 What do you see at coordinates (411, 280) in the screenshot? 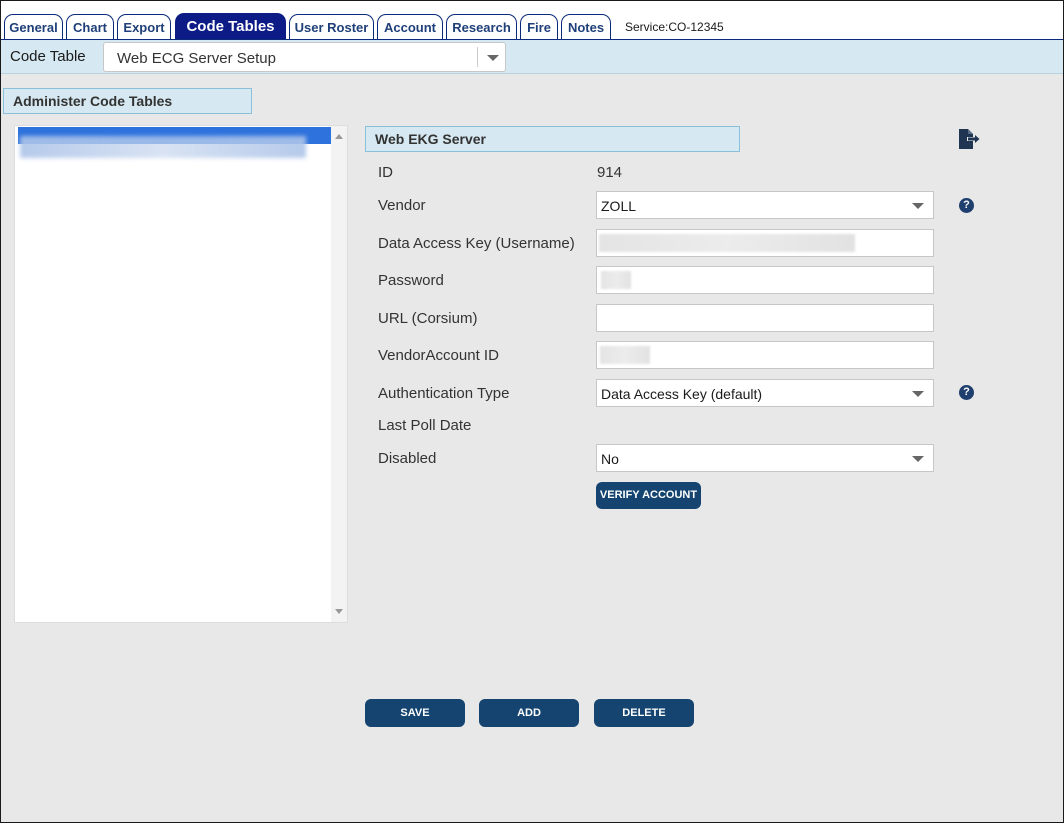
I see `password-label: Password` at bounding box center [411, 280].